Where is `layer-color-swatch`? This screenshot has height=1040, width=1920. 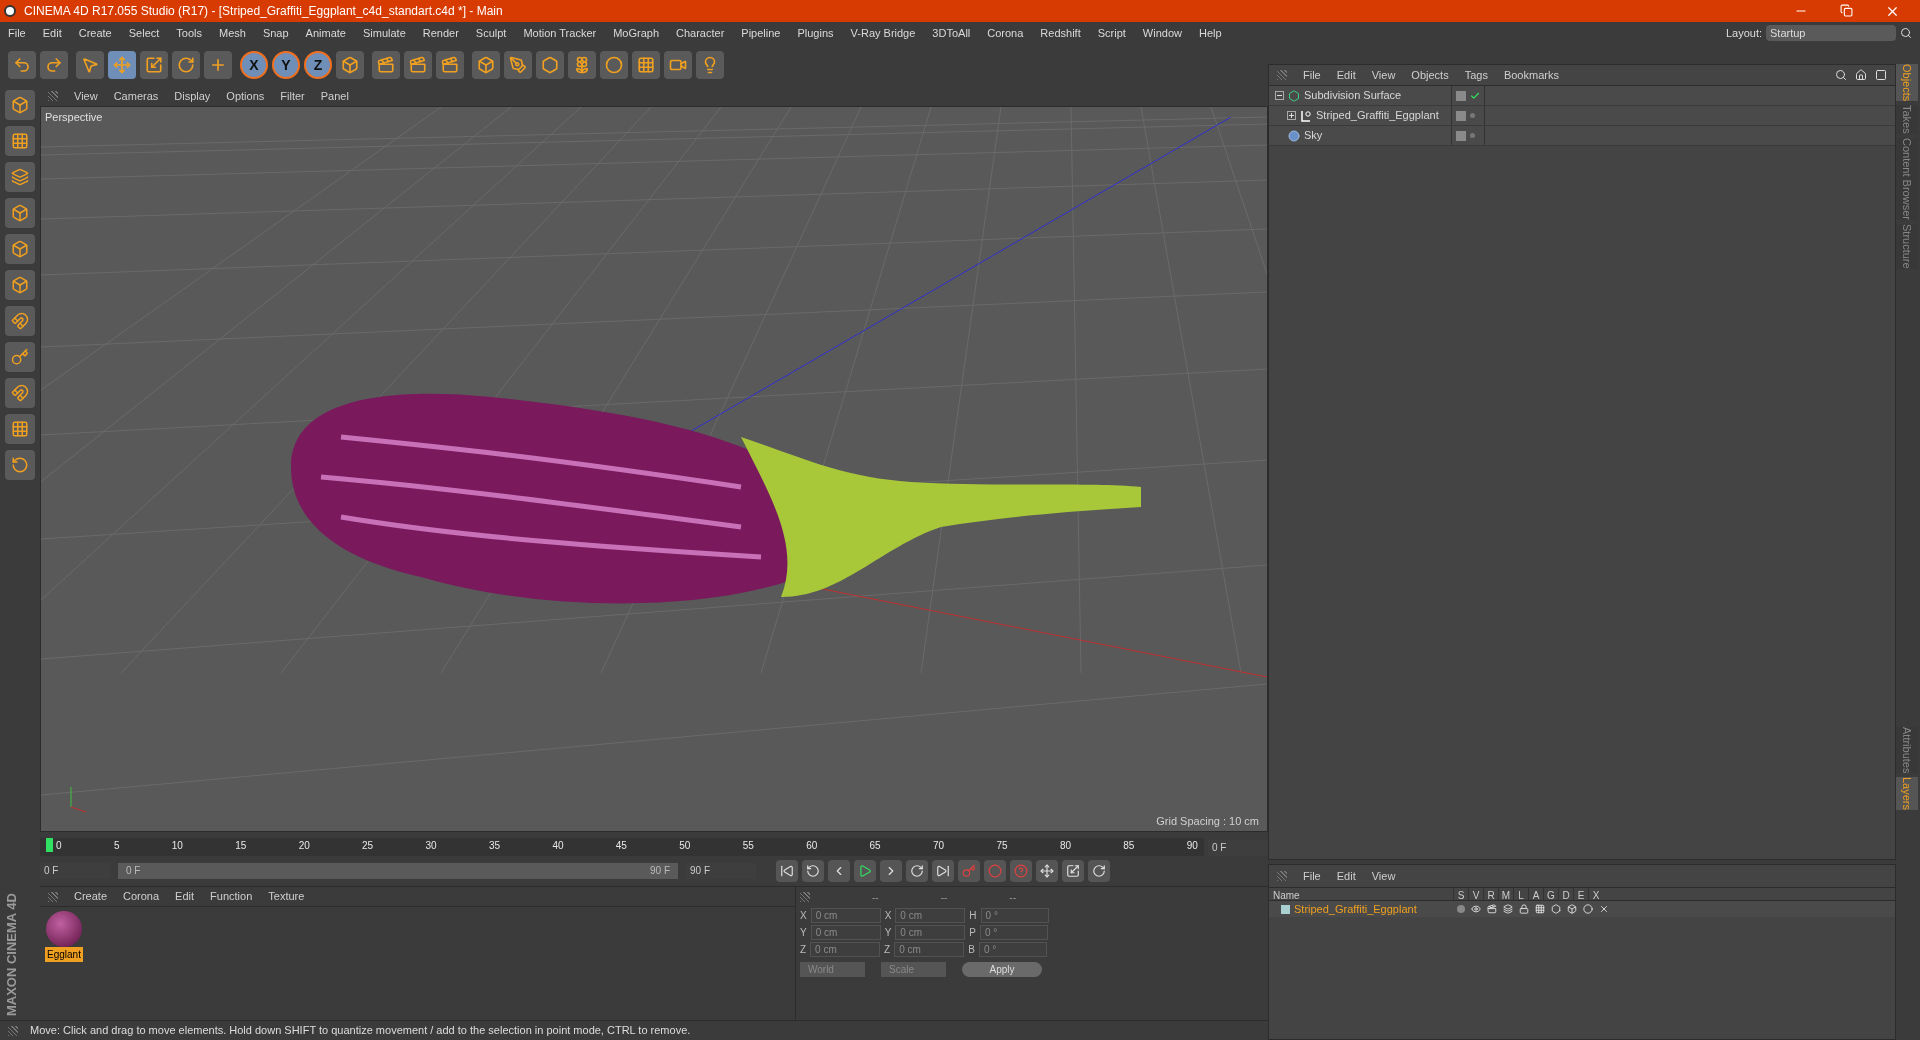
layer-color-swatch is located at coordinates (1285, 909).